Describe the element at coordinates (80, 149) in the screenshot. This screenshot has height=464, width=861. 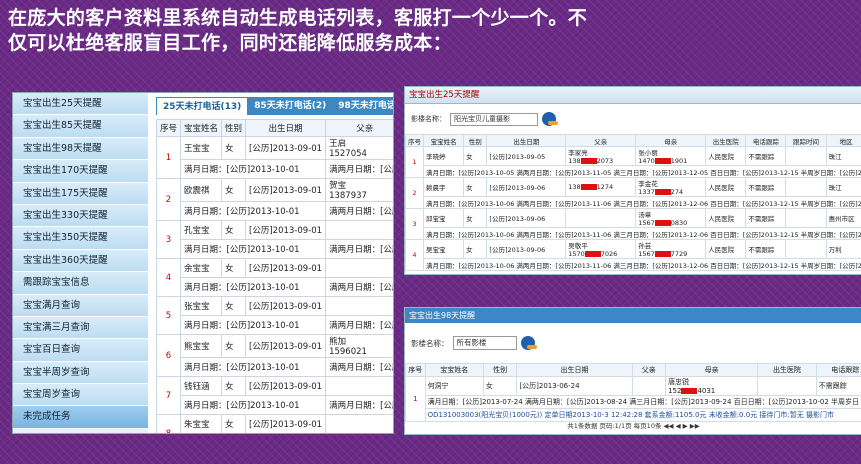
I see `sidebar-item: 宝宝出生98天提醒` at that location.